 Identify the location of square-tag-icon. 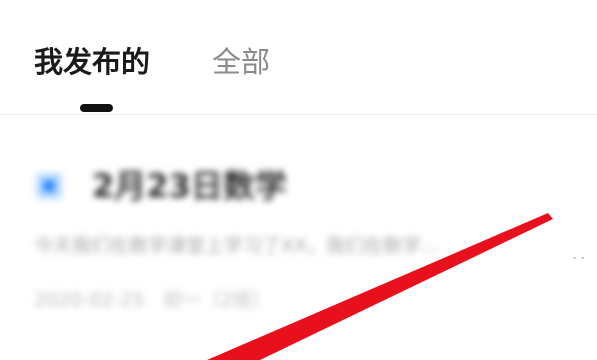
(49, 186).